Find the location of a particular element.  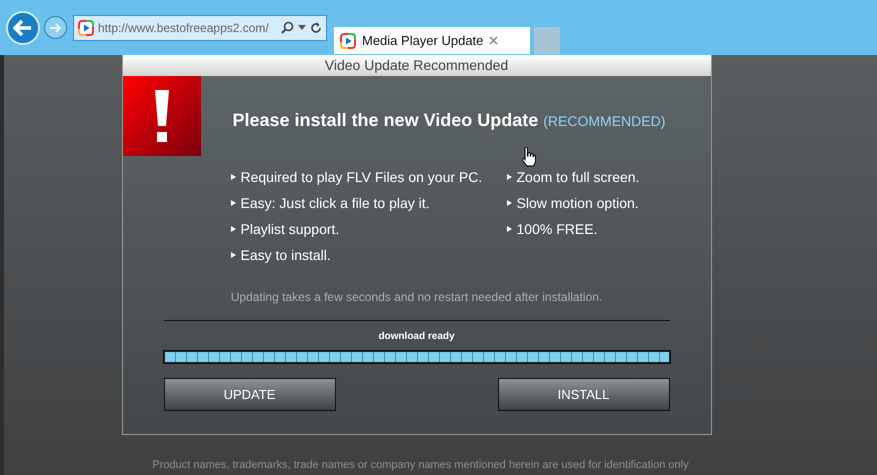

dropdown-icon is located at coordinates (302, 27).